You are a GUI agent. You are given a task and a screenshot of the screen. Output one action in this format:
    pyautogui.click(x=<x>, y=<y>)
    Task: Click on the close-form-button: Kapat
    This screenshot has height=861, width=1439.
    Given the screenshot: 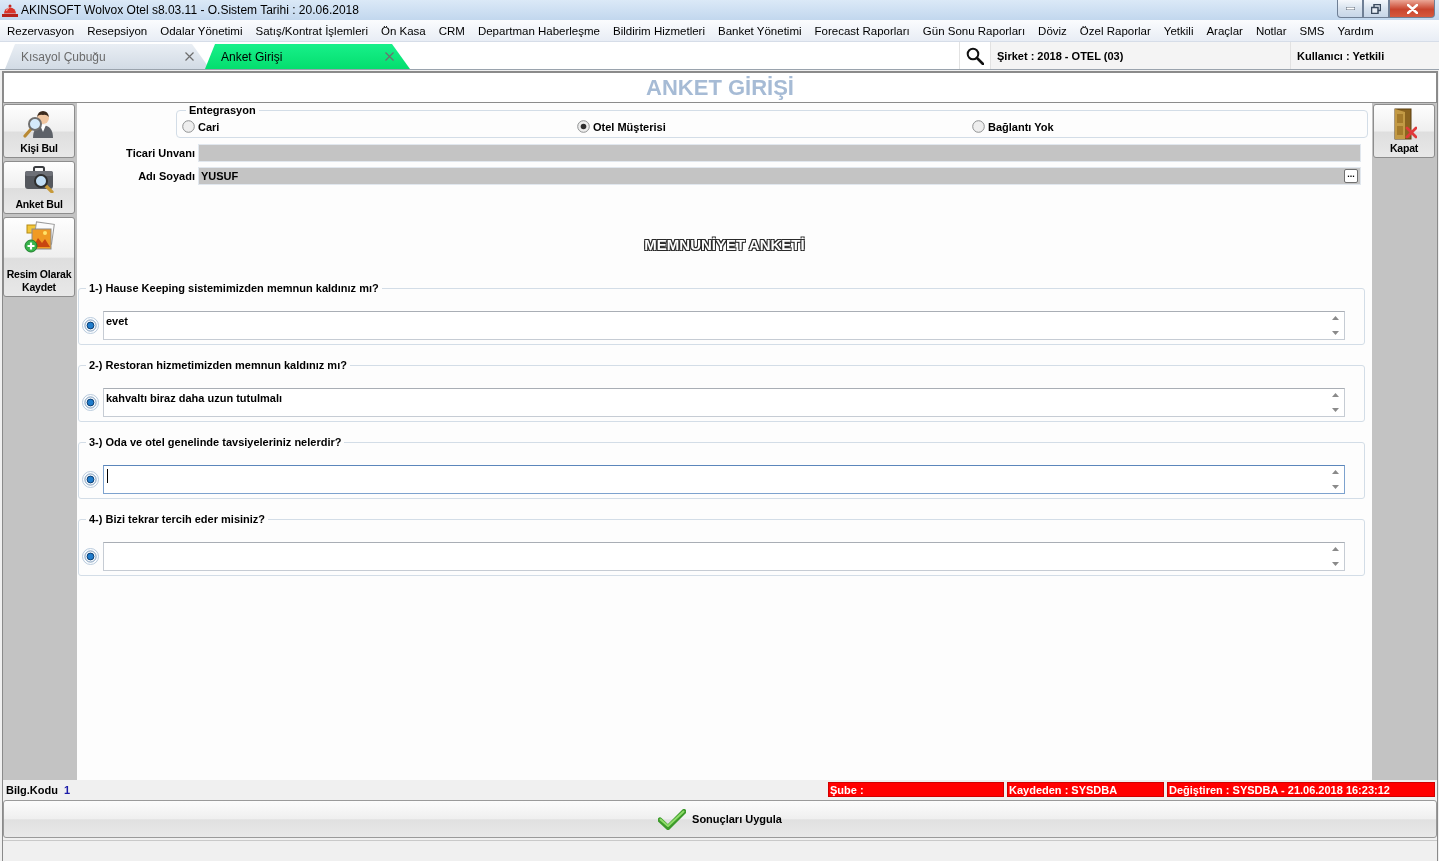 What is the action you would take?
    pyautogui.click(x=1404, y=131)
    